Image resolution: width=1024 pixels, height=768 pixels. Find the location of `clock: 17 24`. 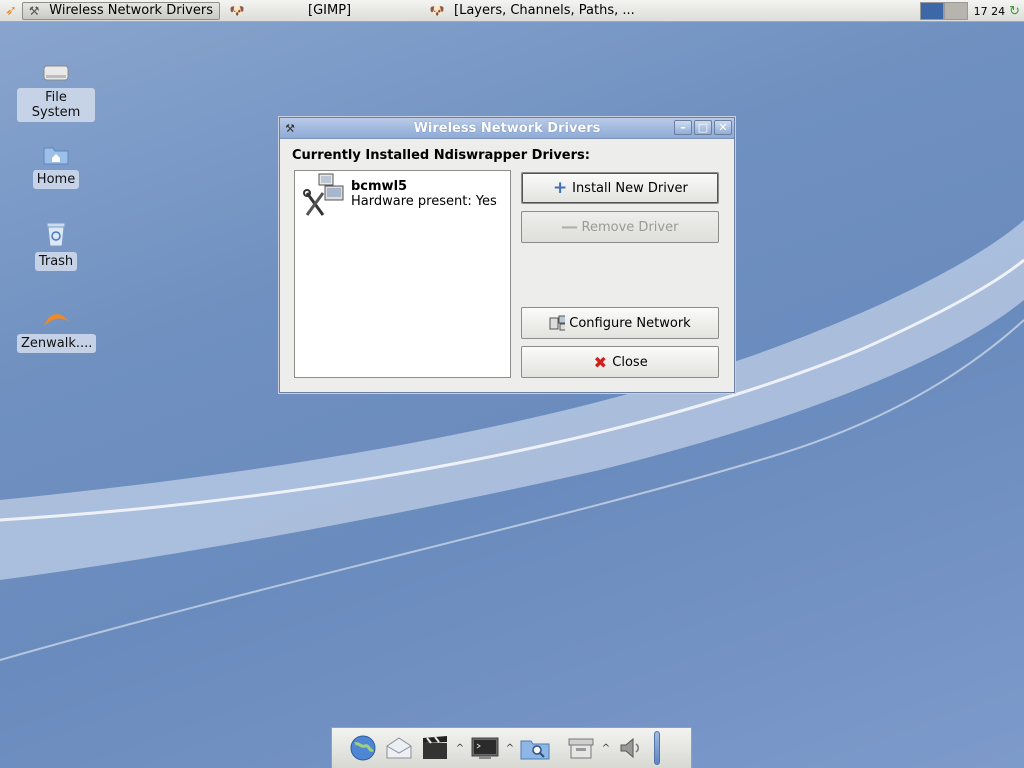

clock: 17 24 is located at coordinates (990, 11).